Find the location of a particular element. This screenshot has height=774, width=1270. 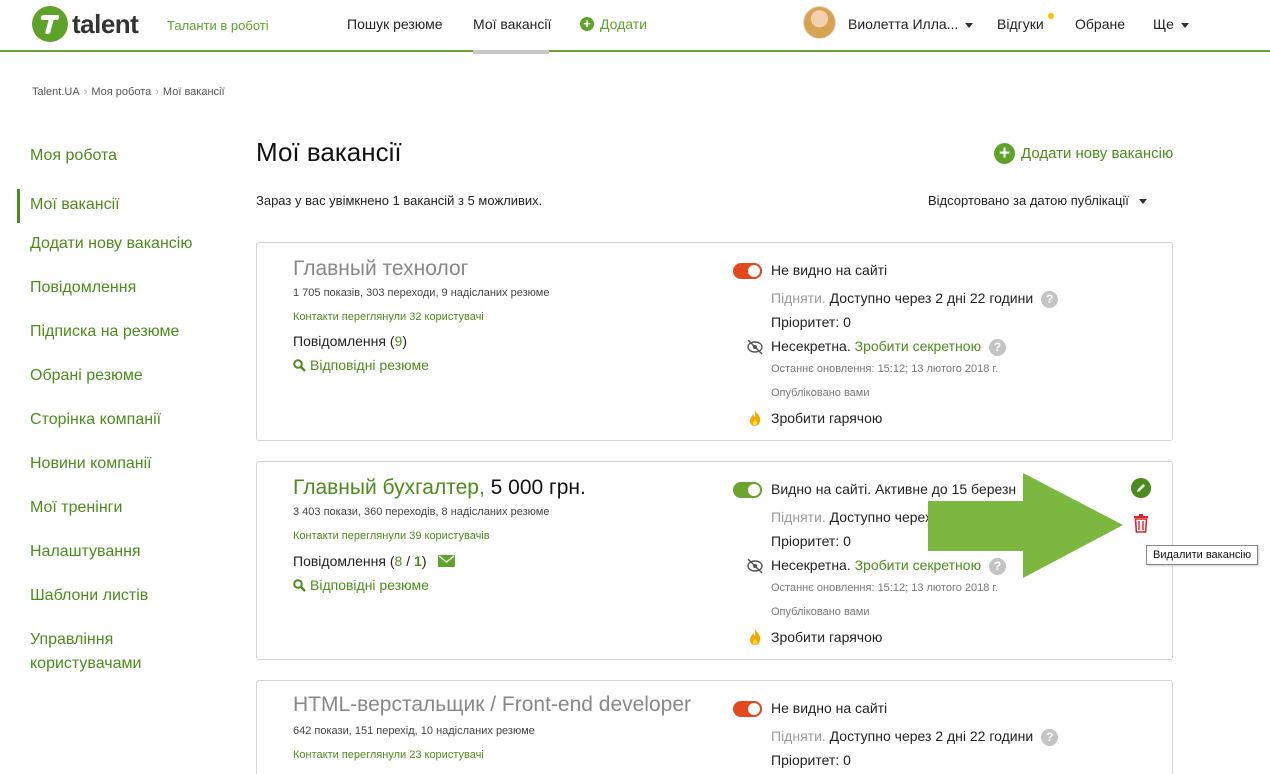

search-icon is located at coordinates (299, 365).